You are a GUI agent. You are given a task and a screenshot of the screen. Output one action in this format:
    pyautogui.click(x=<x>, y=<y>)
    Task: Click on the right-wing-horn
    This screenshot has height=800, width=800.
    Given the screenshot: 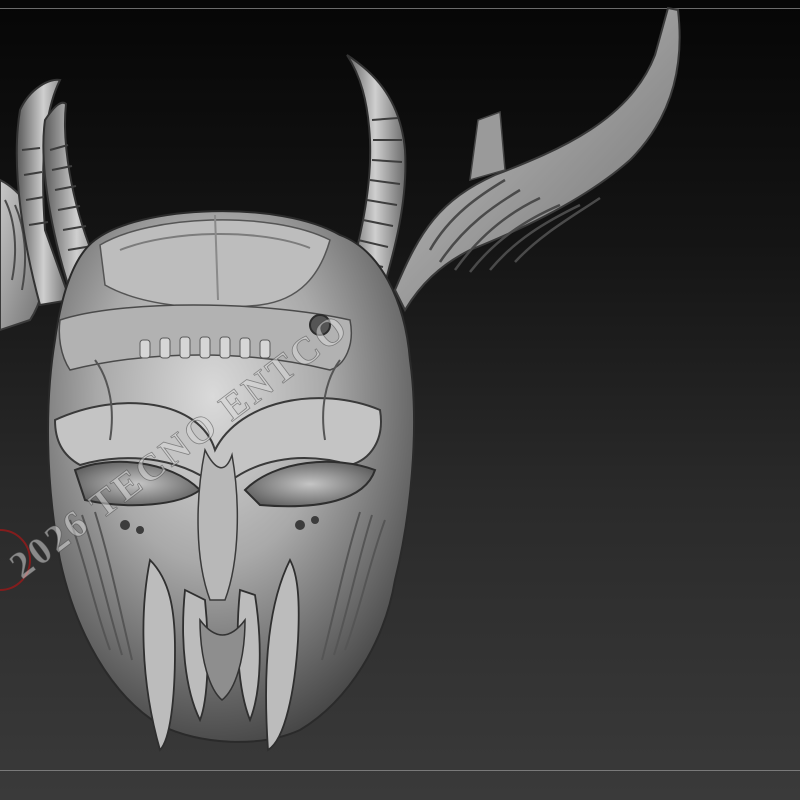 What is the action you would take?
    pyautogui.click(x=537, y=159)
    